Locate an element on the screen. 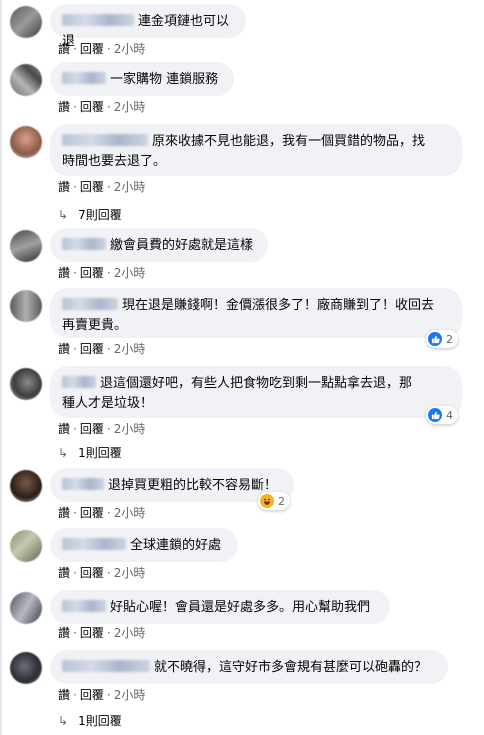  comment-bubble: 一家購物 連鎖服務 is located at coordinates (142, 79).